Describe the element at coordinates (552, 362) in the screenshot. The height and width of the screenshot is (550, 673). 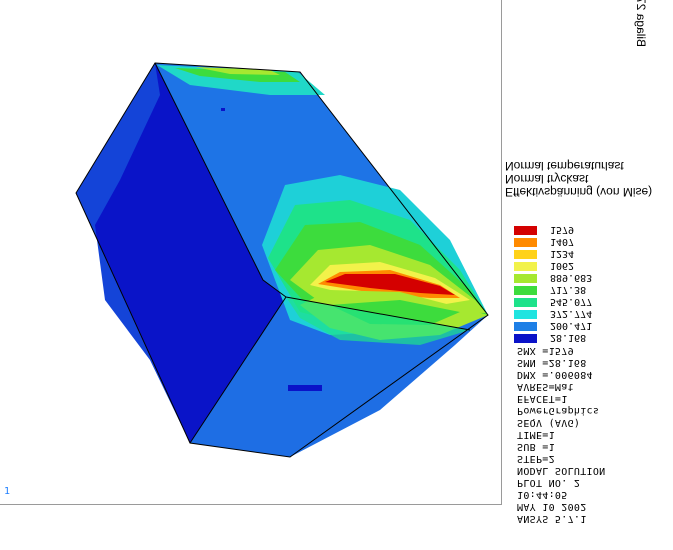
I see `info-line: SMN =28.168` at that location.